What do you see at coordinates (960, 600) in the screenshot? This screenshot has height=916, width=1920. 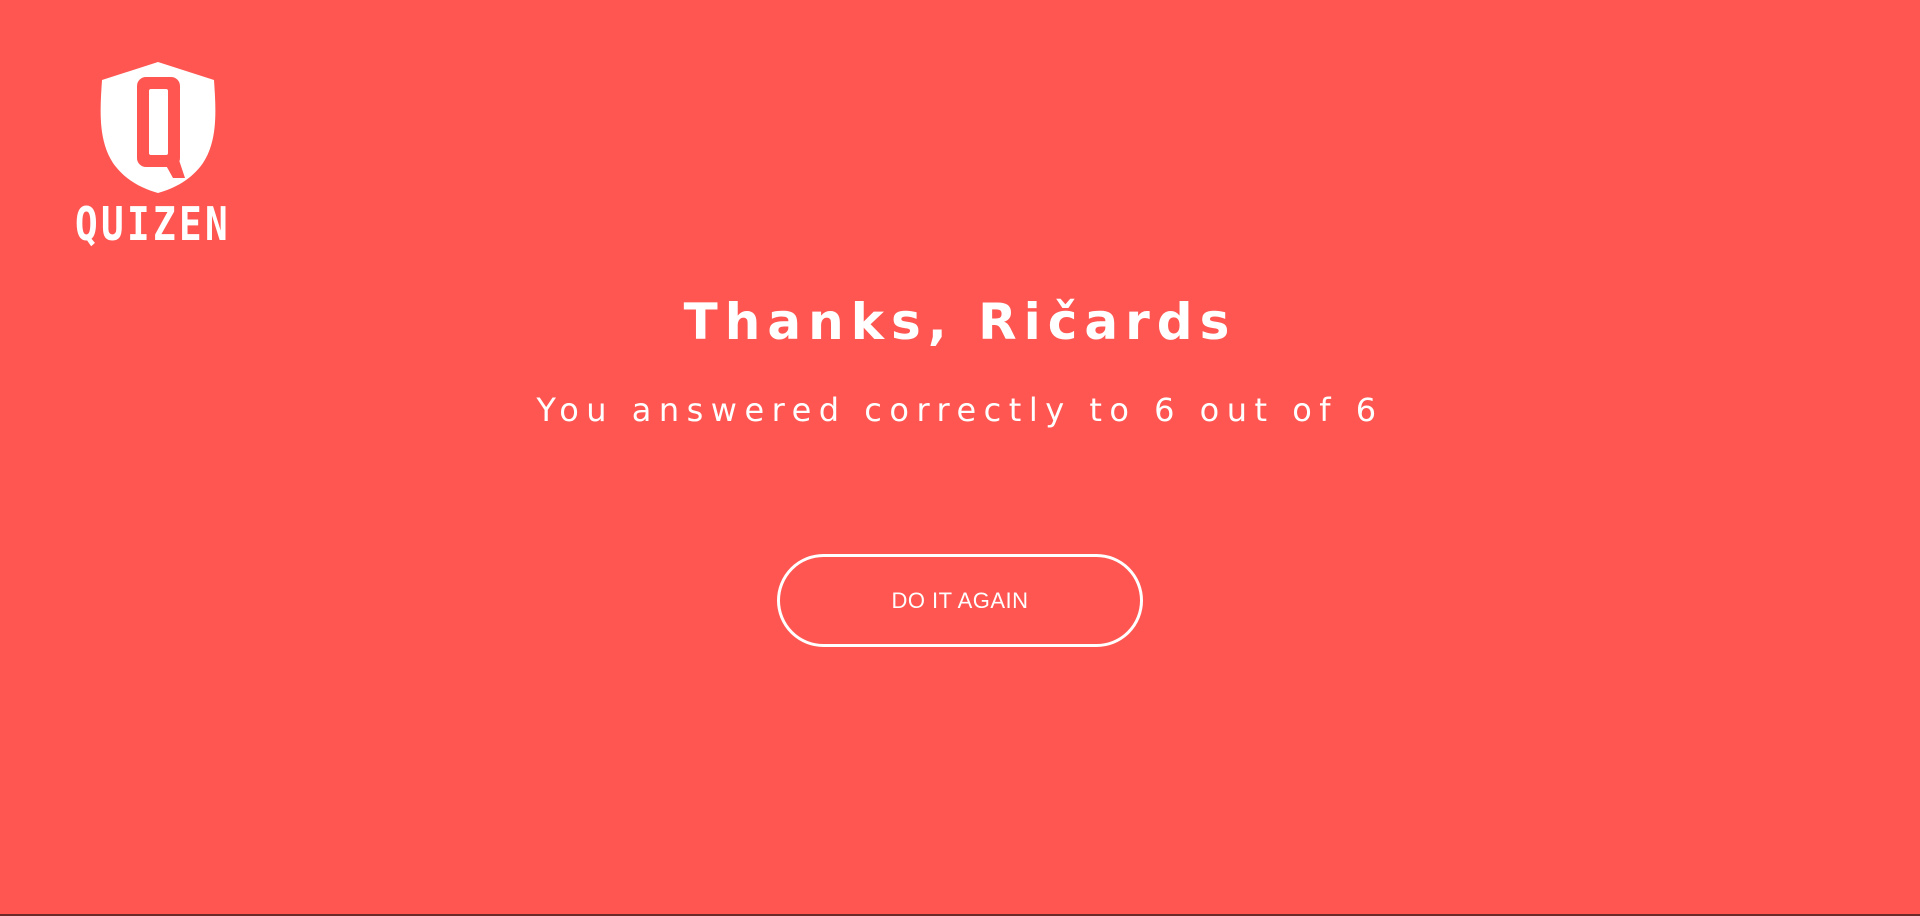 I see `do-it-again-button: DO IT AGAIN` at bounding box center [960, 600].